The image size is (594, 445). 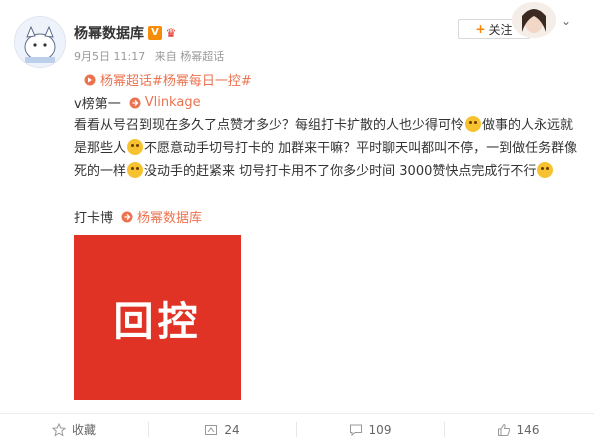 What do you see at coordinates (380, 429) in the screenshot?
I see `comment-count: 109` at bounding box center [380, 429].